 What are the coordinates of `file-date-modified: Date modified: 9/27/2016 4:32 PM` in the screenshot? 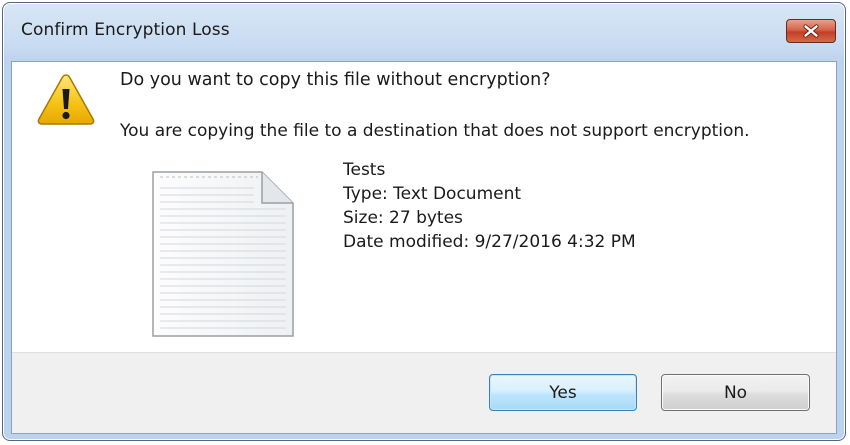 It's located at (489, 242).